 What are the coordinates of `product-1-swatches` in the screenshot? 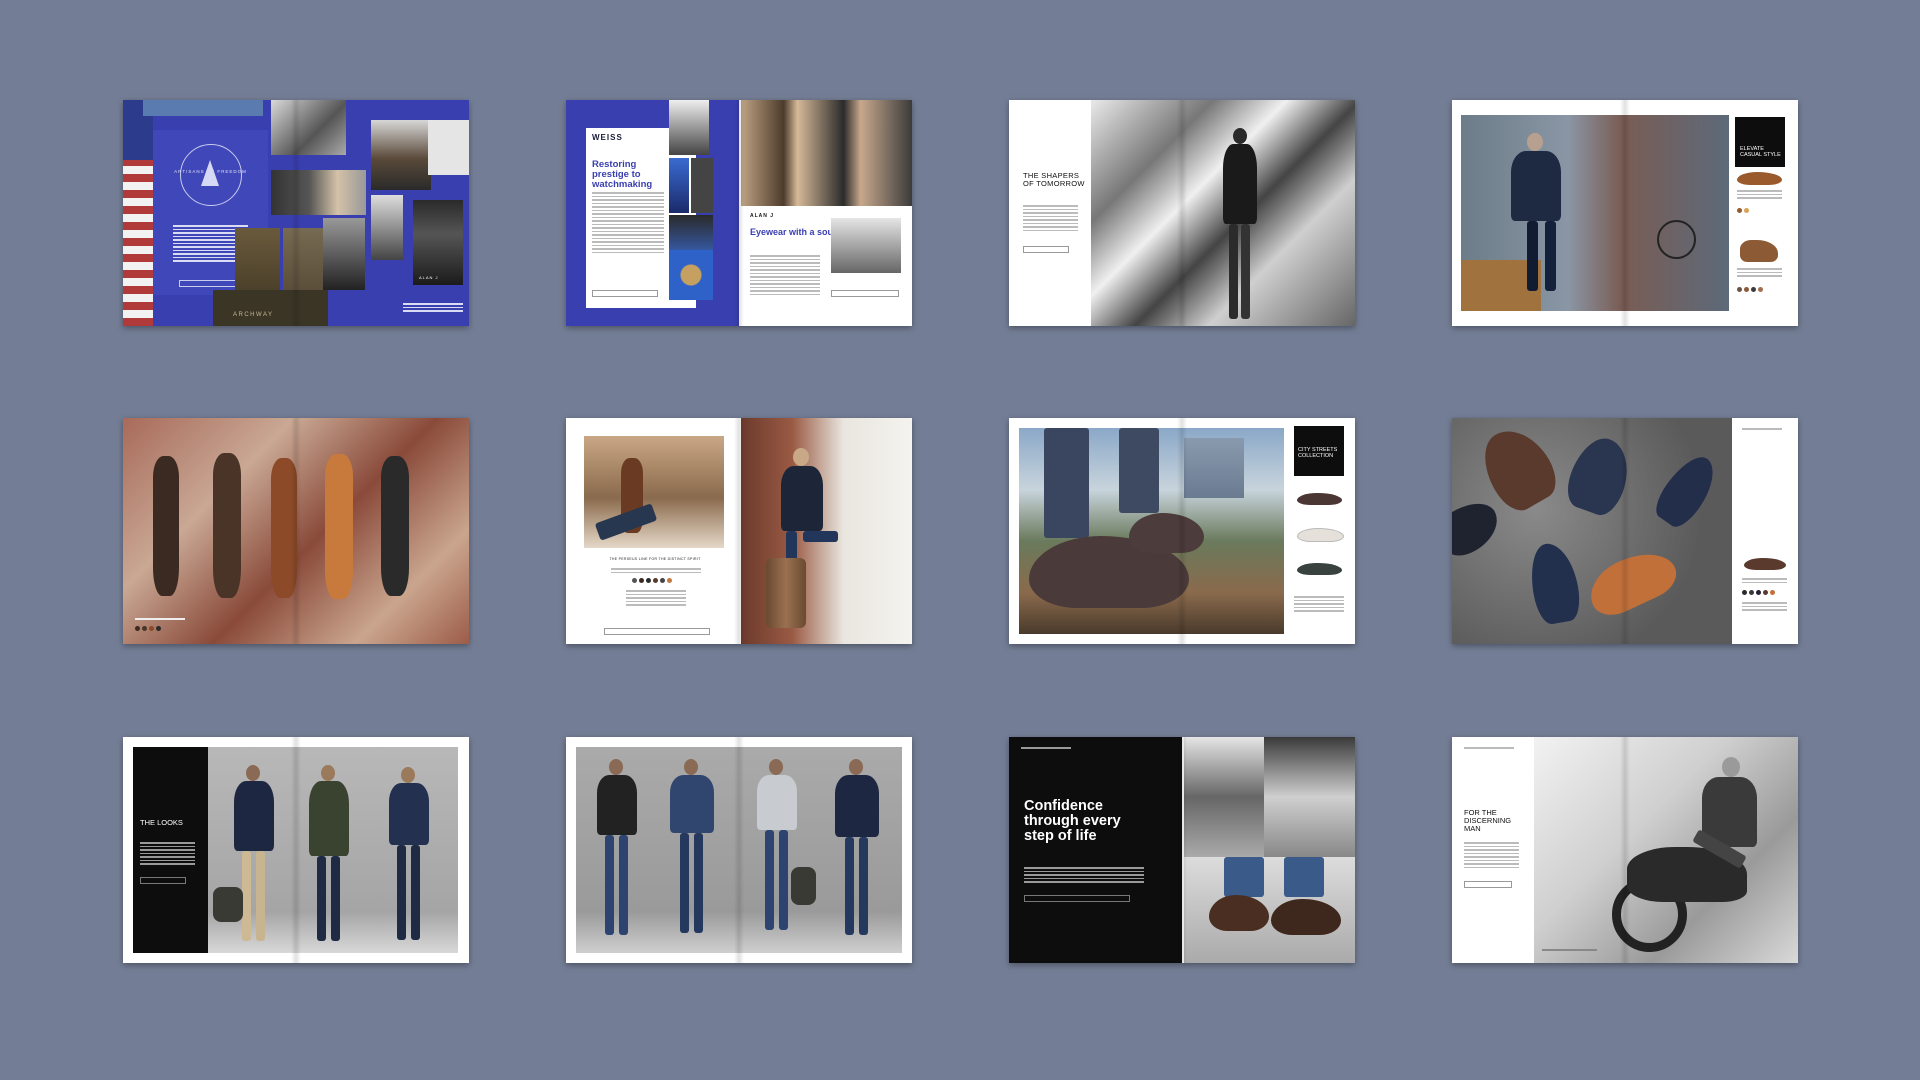 It's located at (1743, 210).